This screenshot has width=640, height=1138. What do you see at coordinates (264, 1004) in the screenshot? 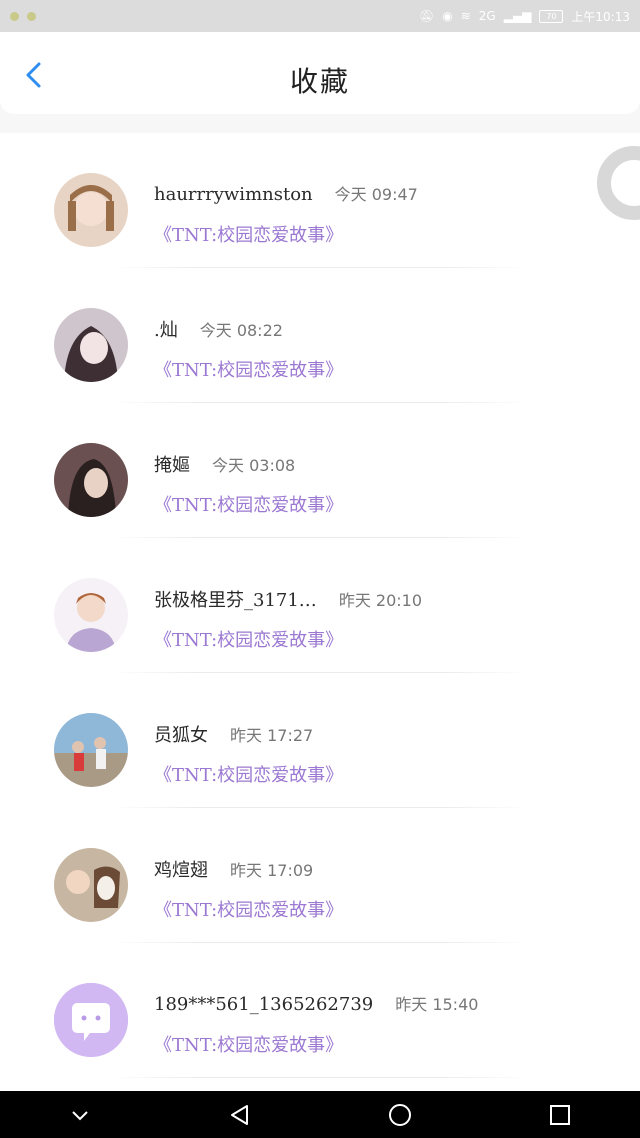
I see `item-name-text: 189***561_1365262739` at bounding box center [264, 1004].